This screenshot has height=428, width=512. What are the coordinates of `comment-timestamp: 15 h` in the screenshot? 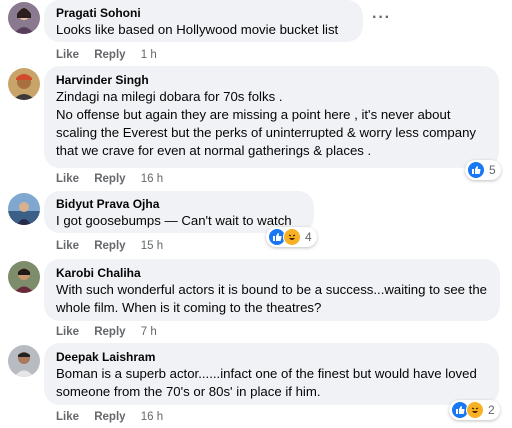 It's located at (152, 246).